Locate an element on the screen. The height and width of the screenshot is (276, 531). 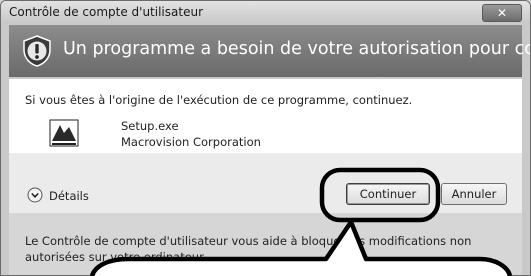
program-publisher: Macrovision Corporation is located at coordinates (191, 142).